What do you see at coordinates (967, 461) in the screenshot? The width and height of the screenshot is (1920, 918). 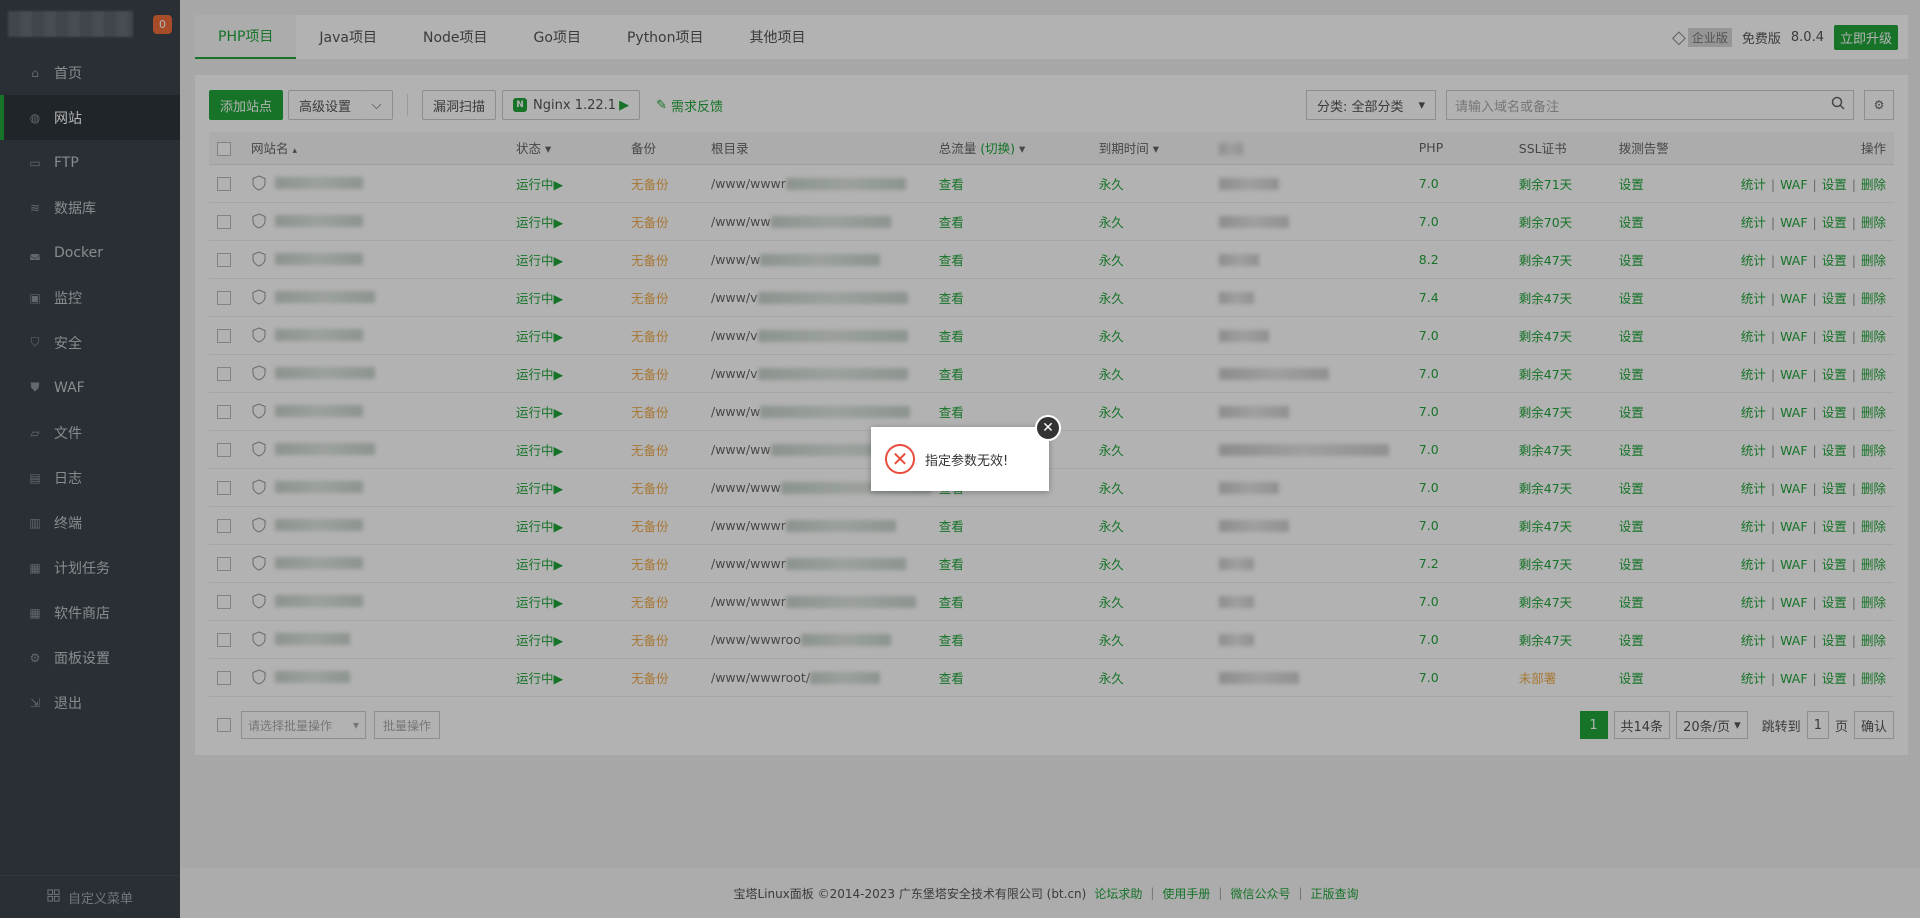 I see `error-message: 指定参数无效!` at bounding box center [967, 461].